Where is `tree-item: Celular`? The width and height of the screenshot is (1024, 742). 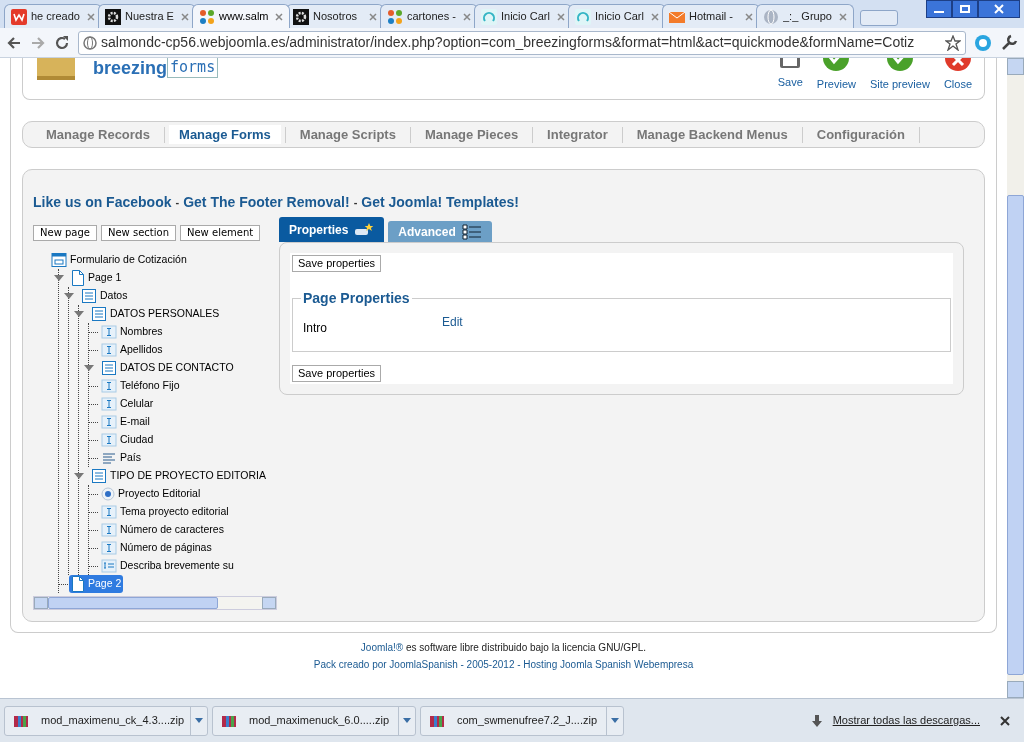 tree-item: Celular is located at coordinates (127, 404).